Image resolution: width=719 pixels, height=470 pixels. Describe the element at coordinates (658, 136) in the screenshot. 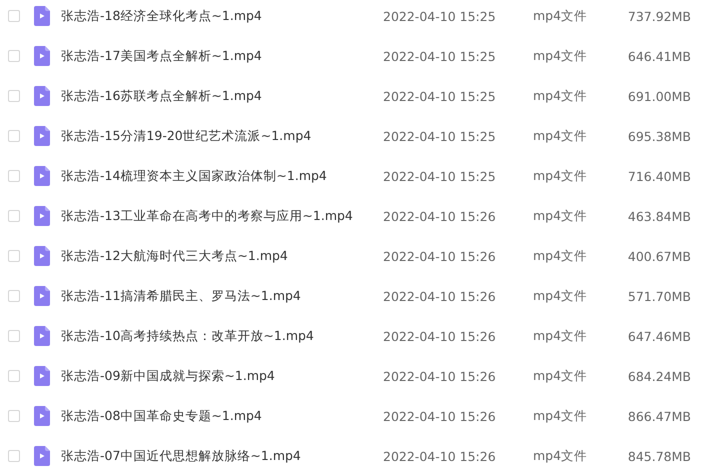

I see `file-size: 695.38MB` at that location.